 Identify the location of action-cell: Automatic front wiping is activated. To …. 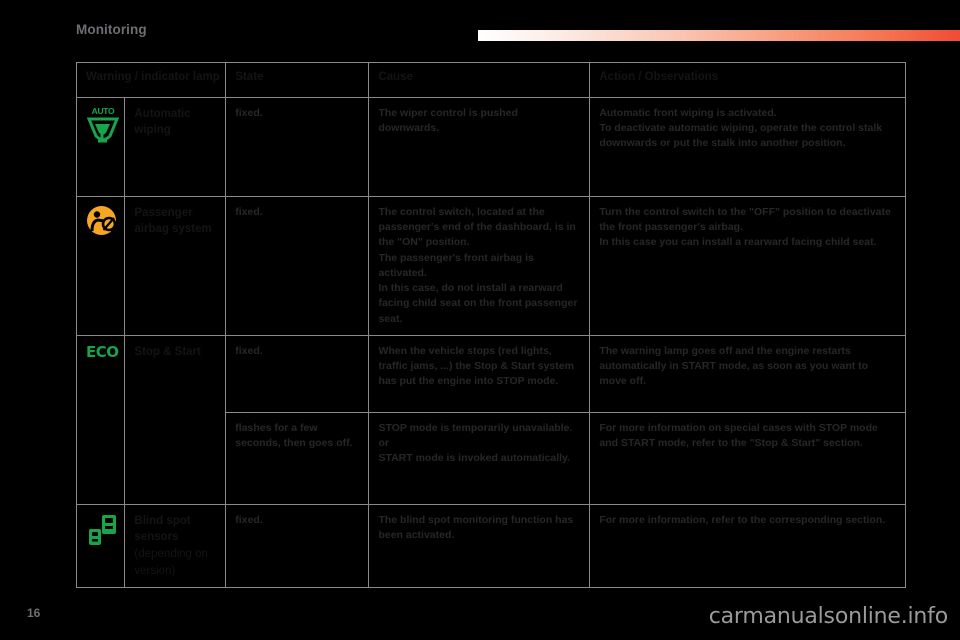
(747, 147).